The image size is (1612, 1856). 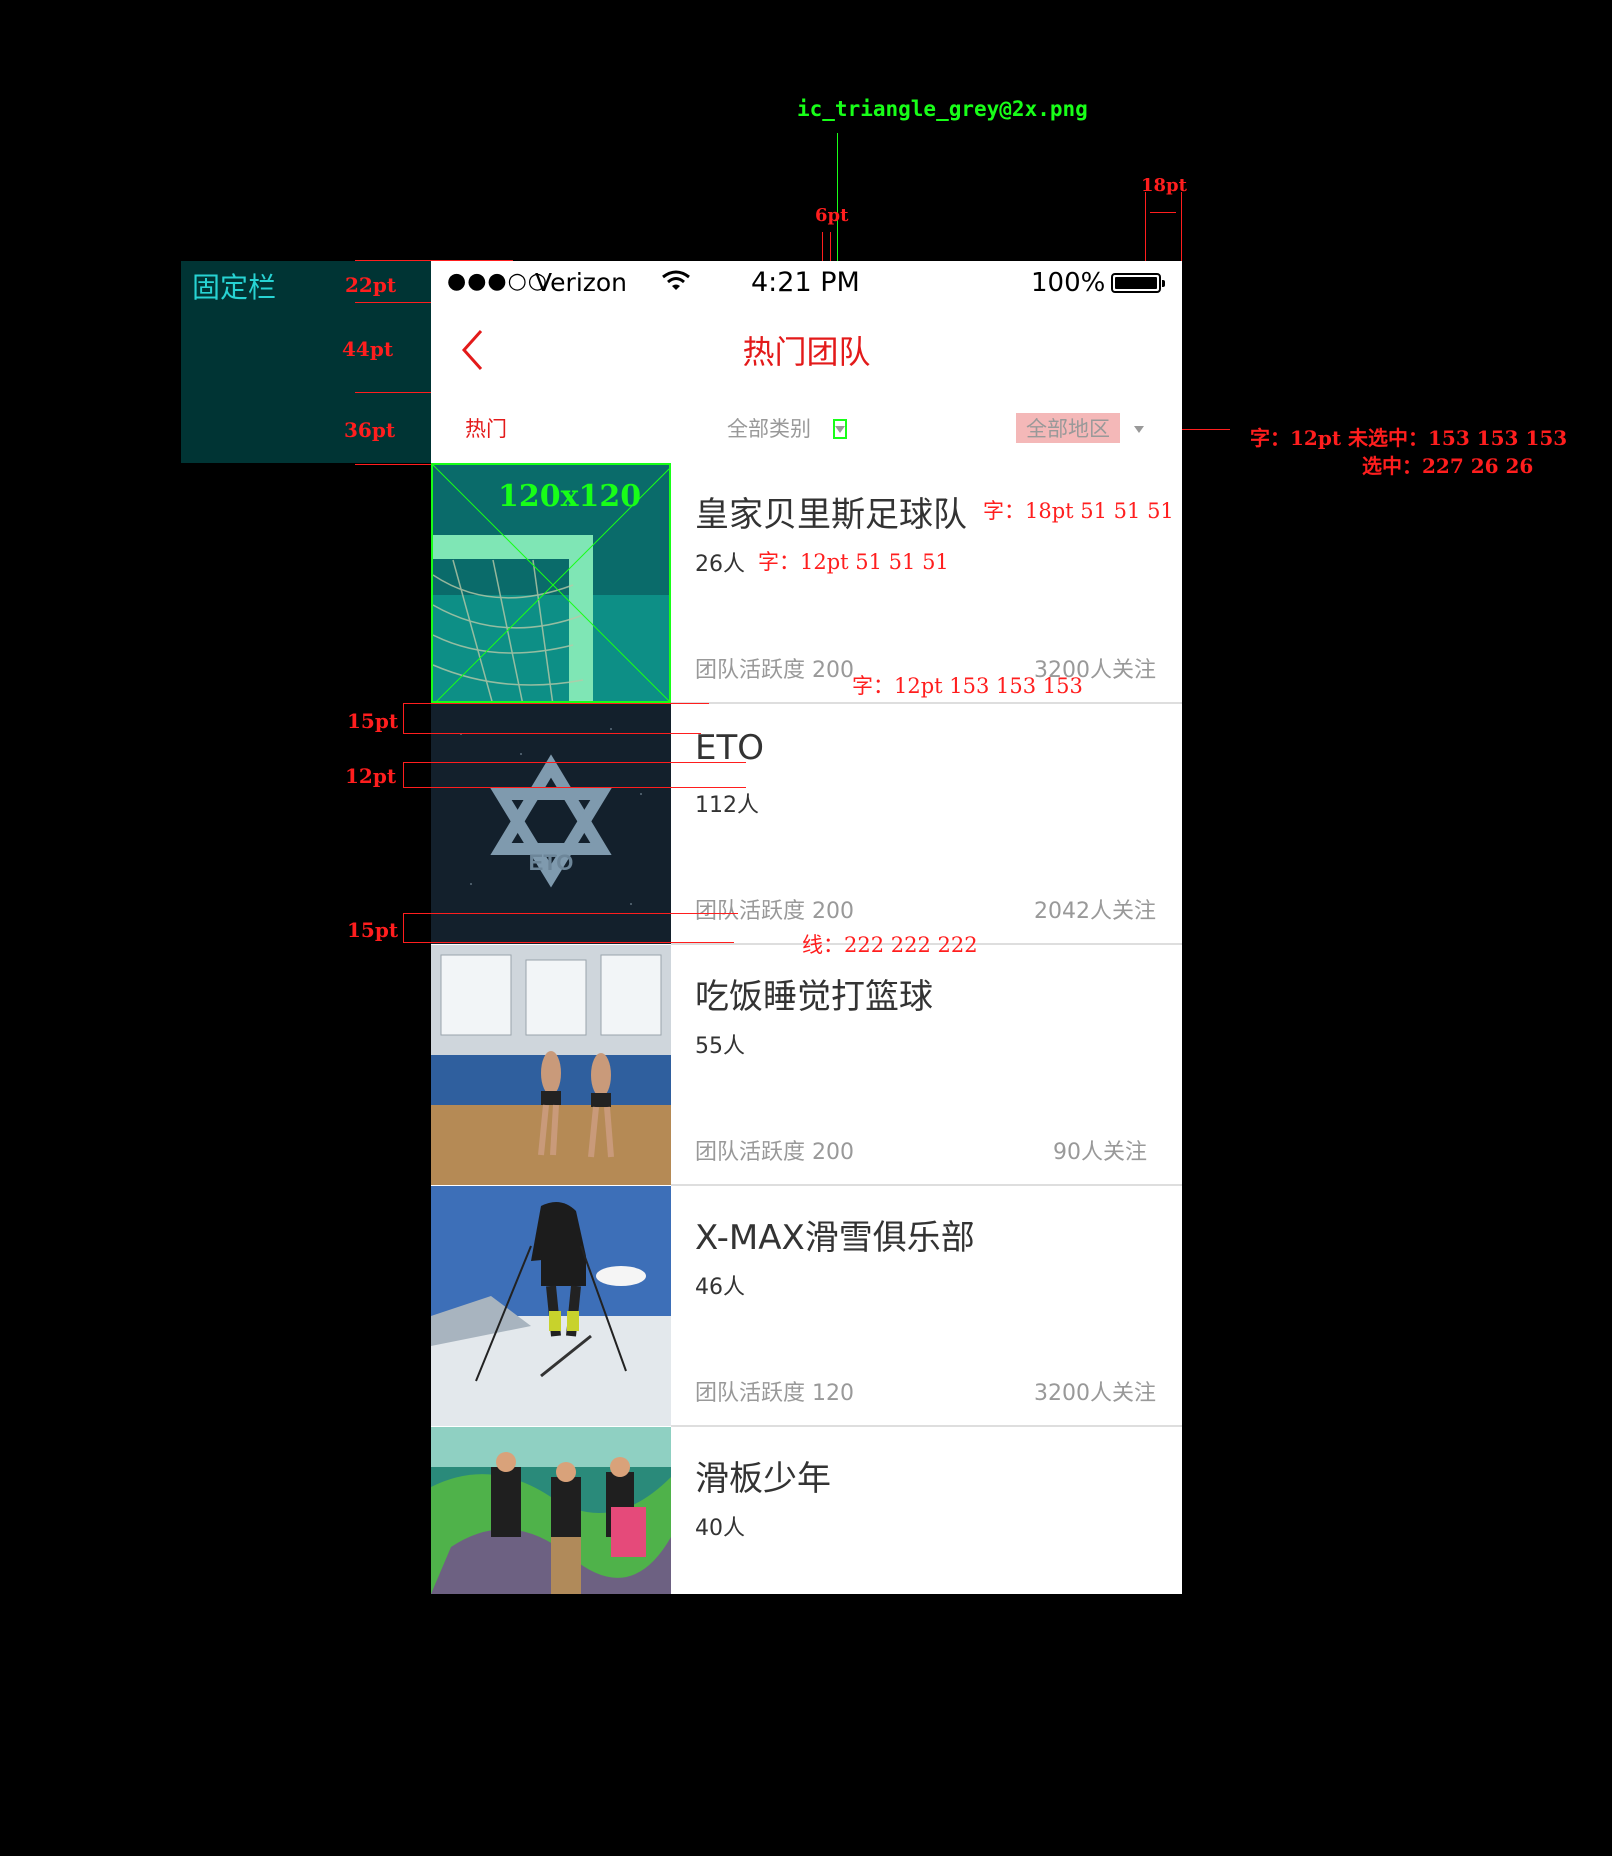 What do you see at coordinates (373, 930) in the screenshot?
I see `bottom-padding-annotation: 15pt` at bounding box center [373, 930].